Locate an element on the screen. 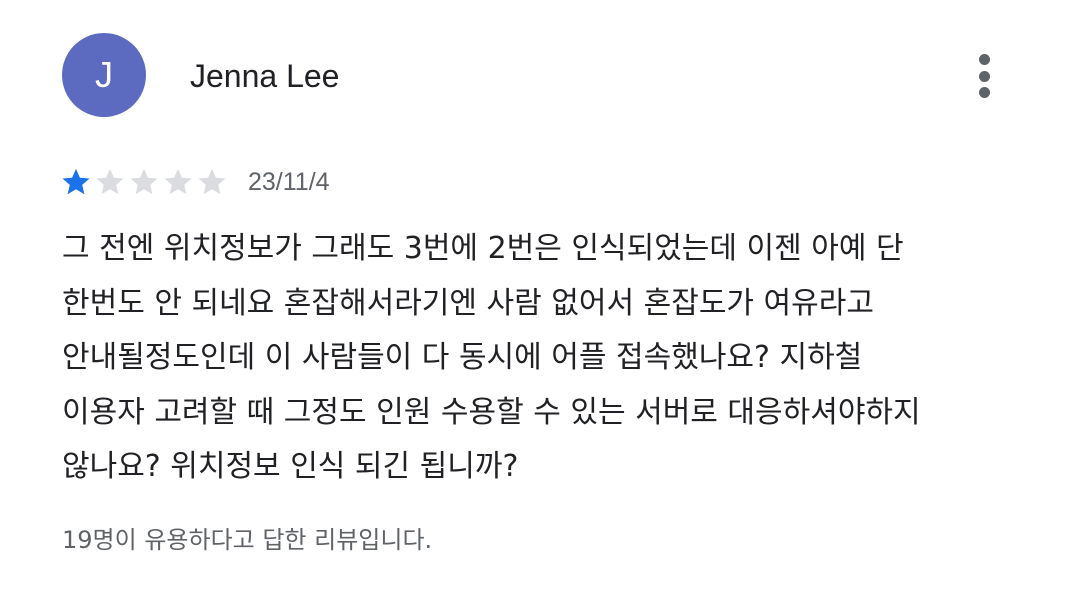 The height and width of the screenshot is (593, 1078). avatar-initial: J is located at coordinates (104, 74).